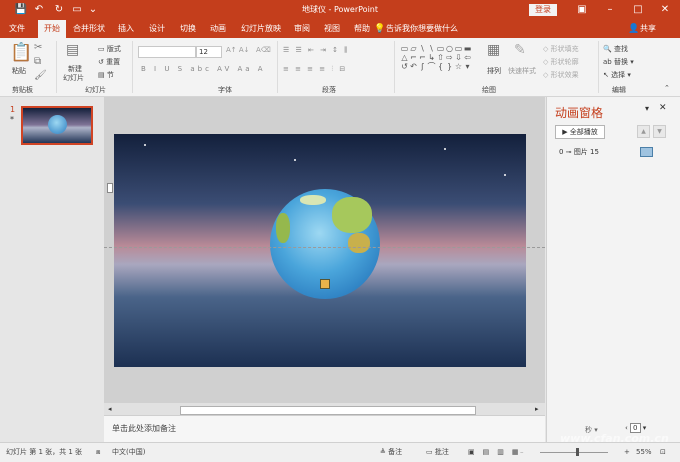  I want to click on tell-me-search: 告诉我你想要做什么, so click(422, 29).